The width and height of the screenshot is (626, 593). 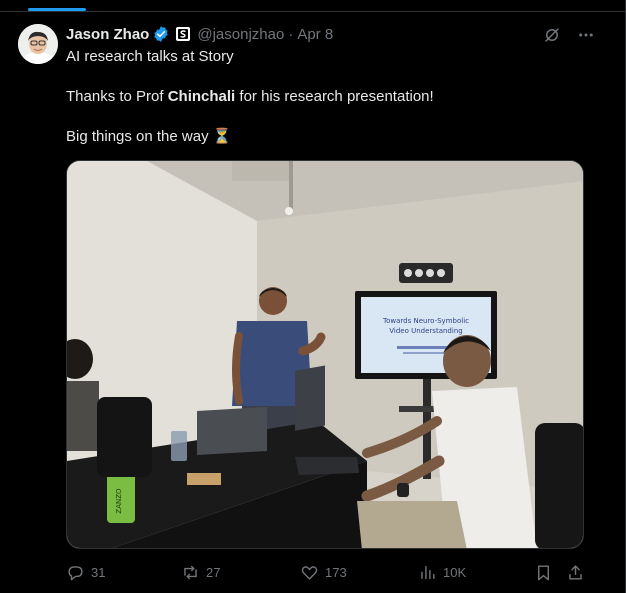 I want to click on post-header: Jason Zhao @jasonjzhao · Apr 8, so click(x=199, y=34).